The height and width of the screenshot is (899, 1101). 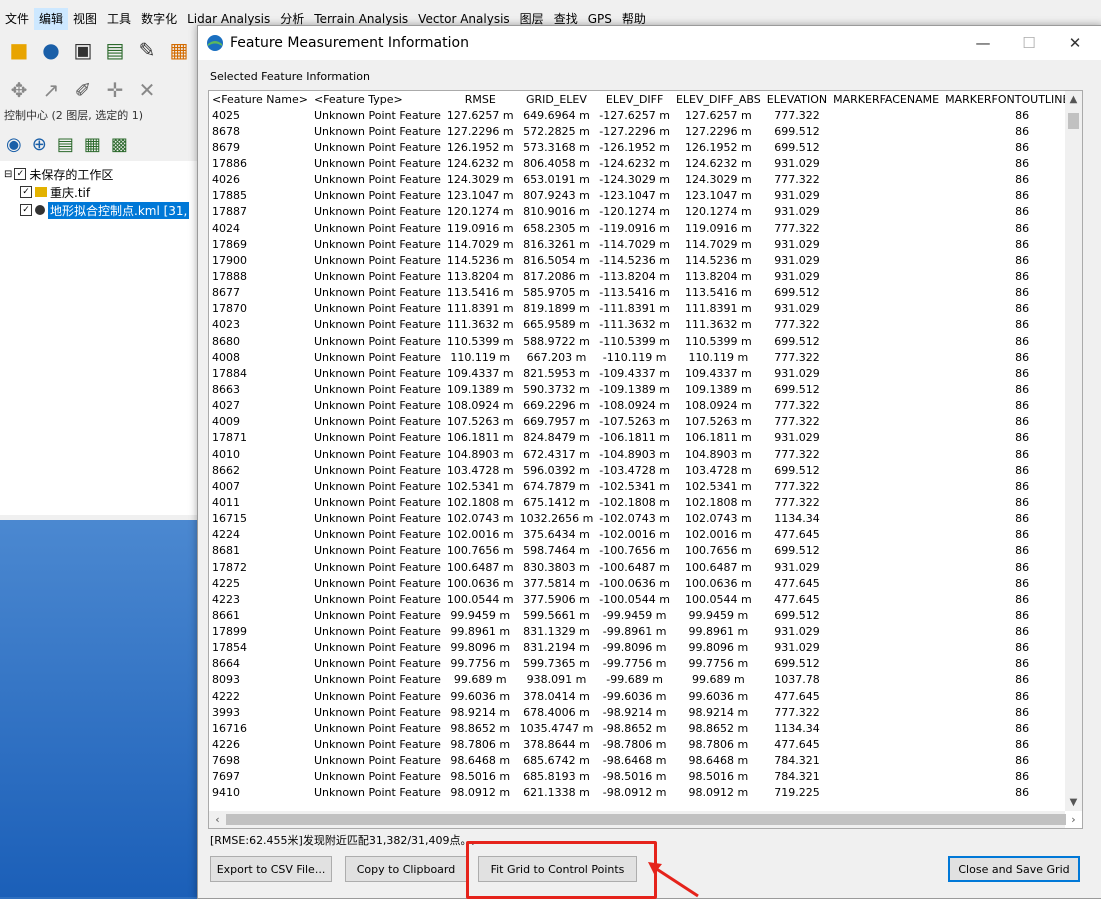 I want to click on horizontal-scrollbar: ‹ ›, so click(x=642, y=819).